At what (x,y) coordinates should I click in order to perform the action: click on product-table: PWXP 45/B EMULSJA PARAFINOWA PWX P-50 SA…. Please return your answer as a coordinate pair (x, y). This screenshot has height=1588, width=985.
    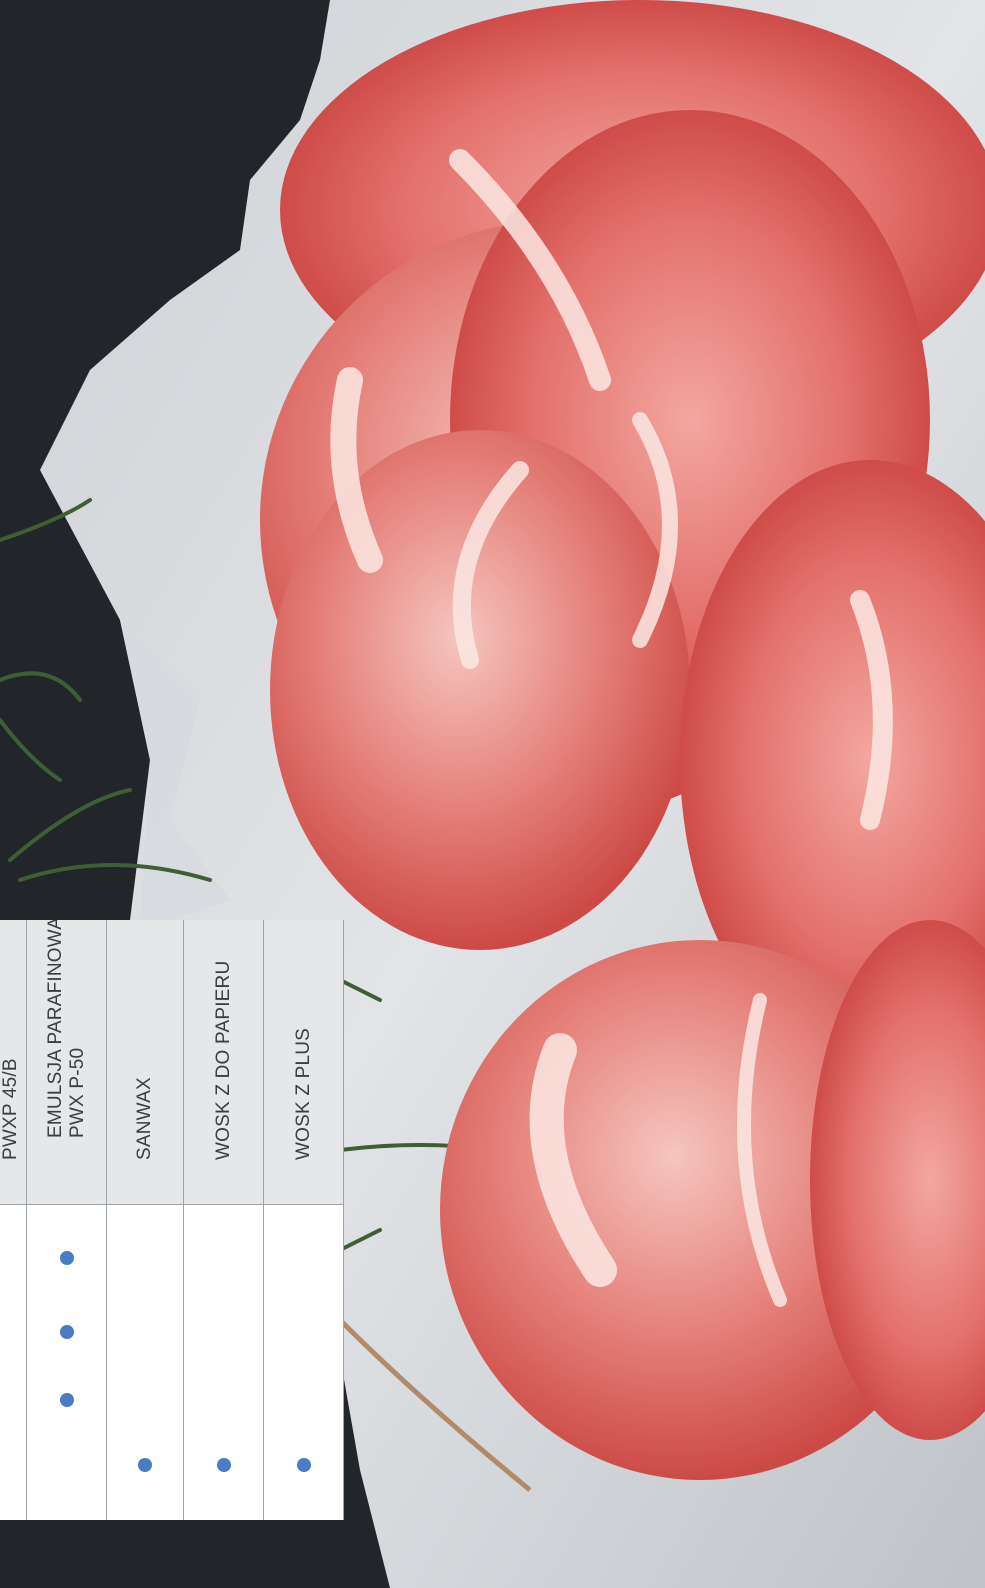
    Looking at the image, I should click on (172, 1220).